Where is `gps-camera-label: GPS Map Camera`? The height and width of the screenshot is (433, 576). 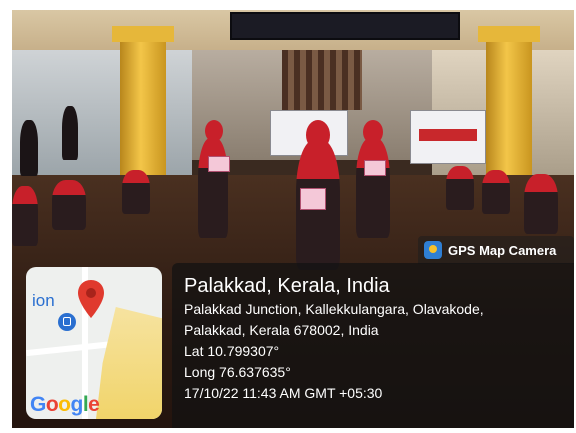
gps-camera-label: GPS Map Camera is located at coordinates (502, 250).